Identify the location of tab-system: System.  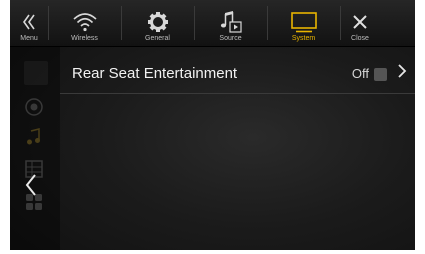
(303, 23).